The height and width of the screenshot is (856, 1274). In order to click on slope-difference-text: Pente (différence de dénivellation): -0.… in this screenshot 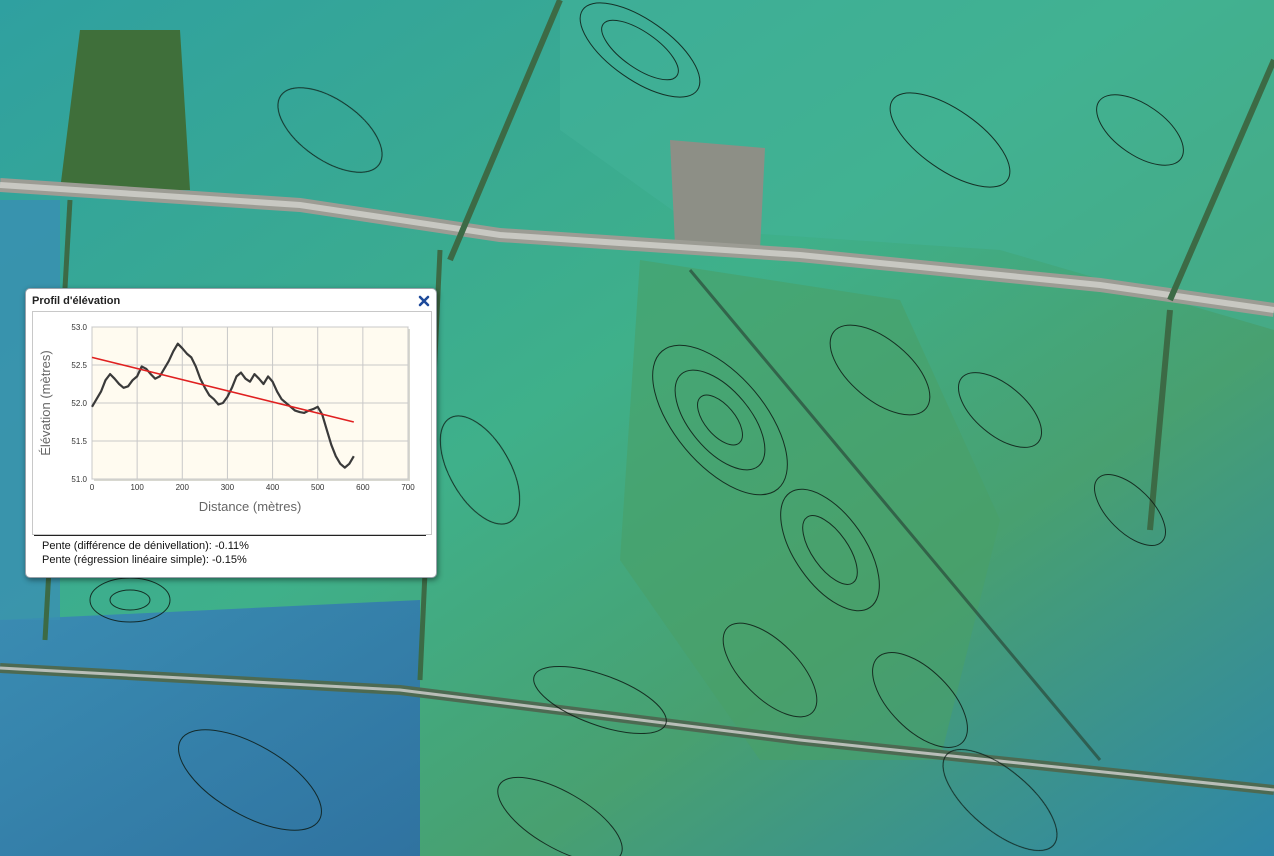, I will do `click(145, 546)`.